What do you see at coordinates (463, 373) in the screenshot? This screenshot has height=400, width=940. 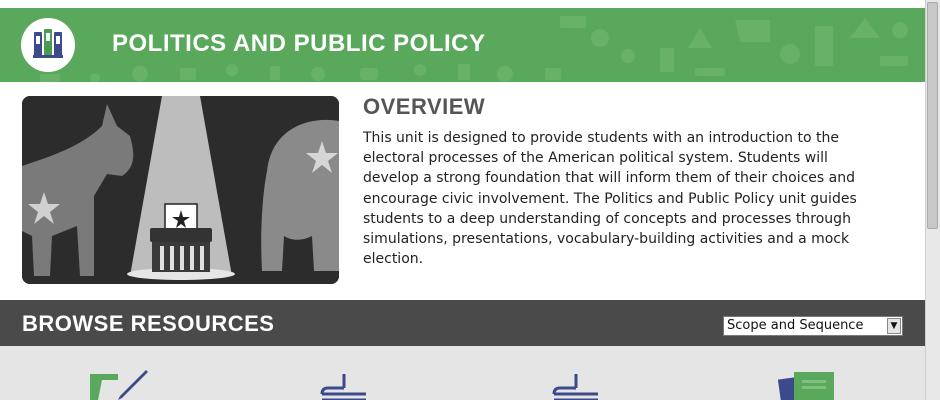 I see `resources-grid` at bounding box center [463, 373].